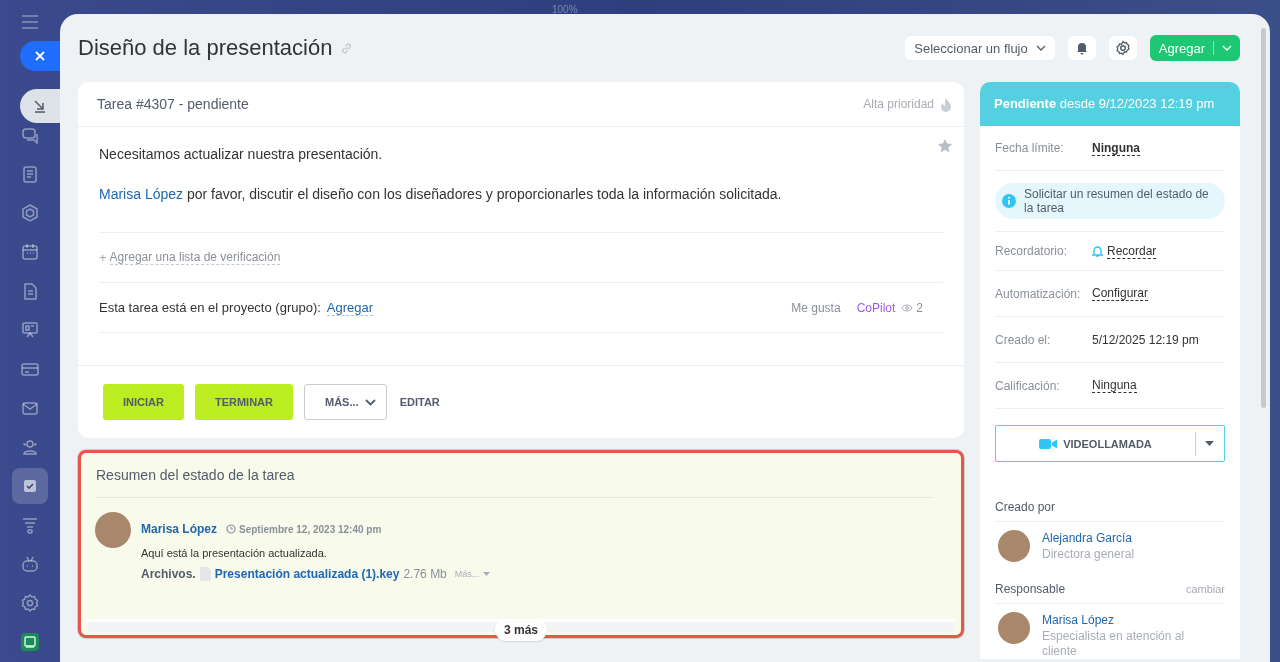 This screenshot has height=662, width=1280. I want to click on bell-icon, so click(1097, 251).